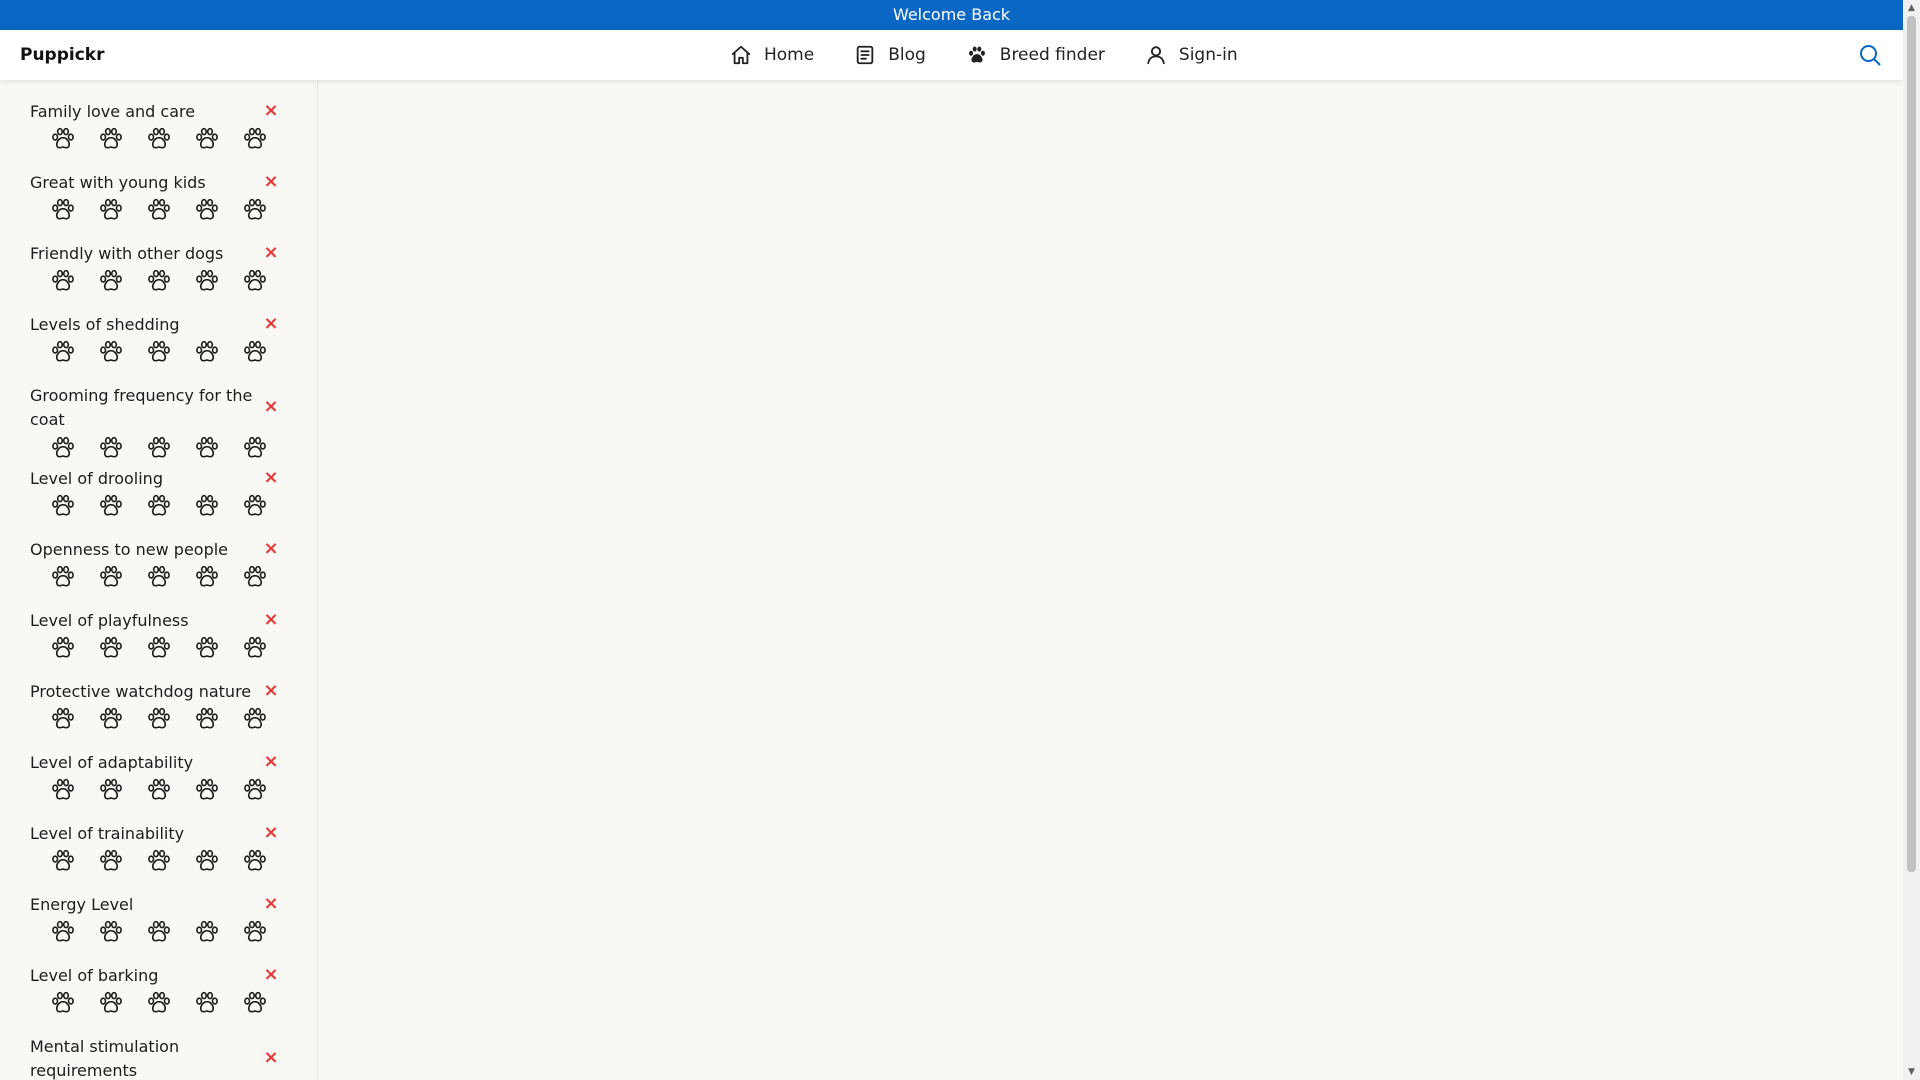  Describe the element at coordinates (1035, 55) in the screenshot. I see `nav-breed-finder-link: Breed finder` at that location.